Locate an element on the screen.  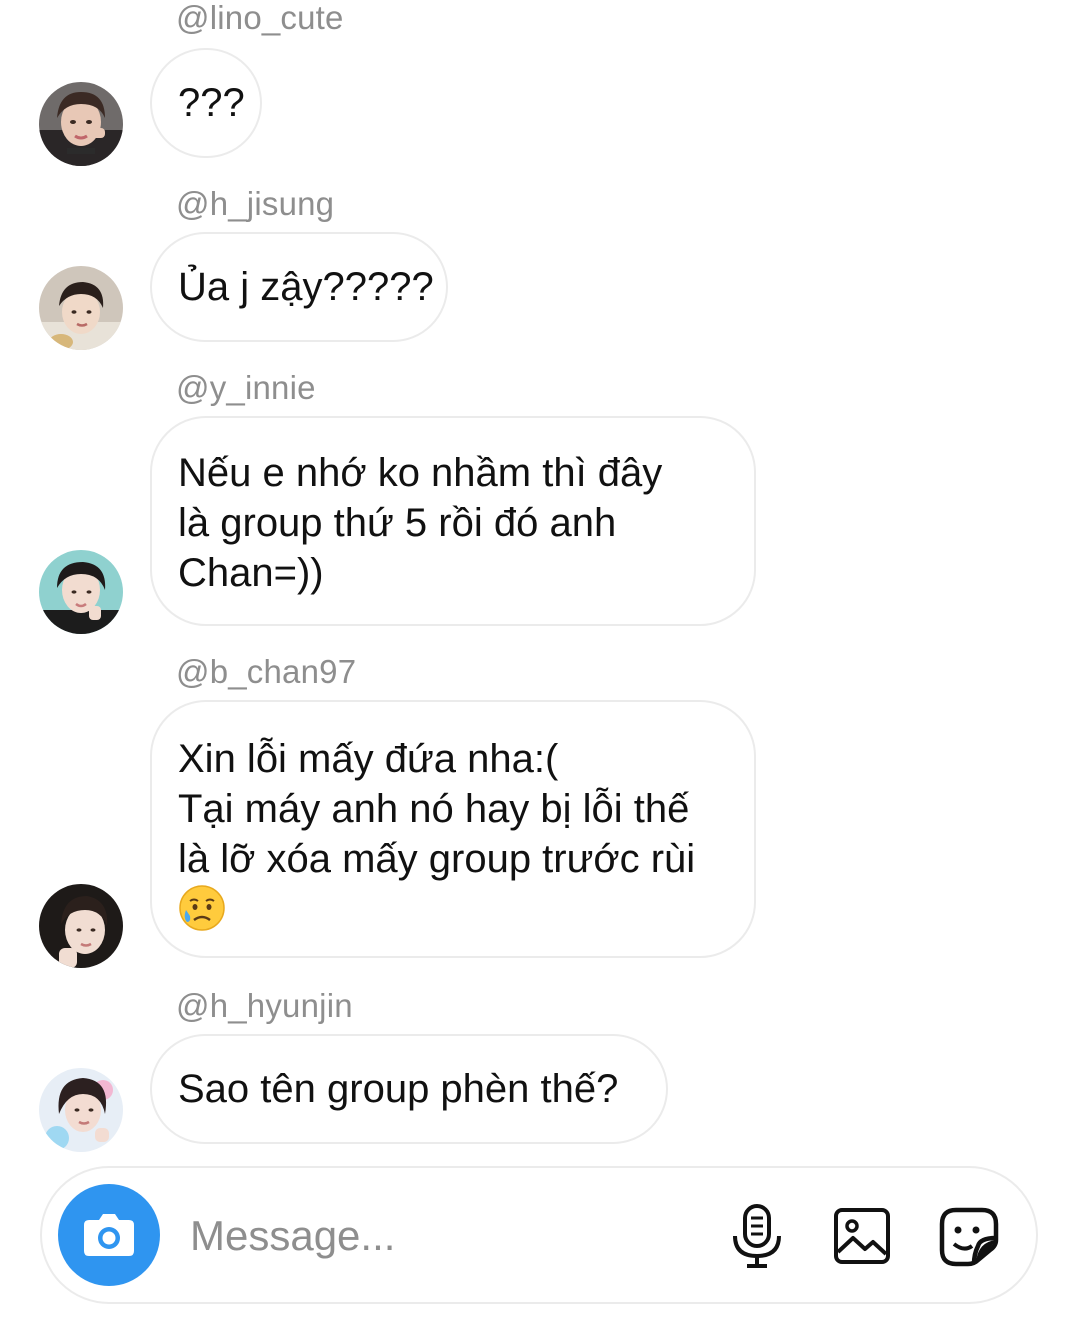
sender-username: @h_hyunjin is located at coordinates (264, 1006).